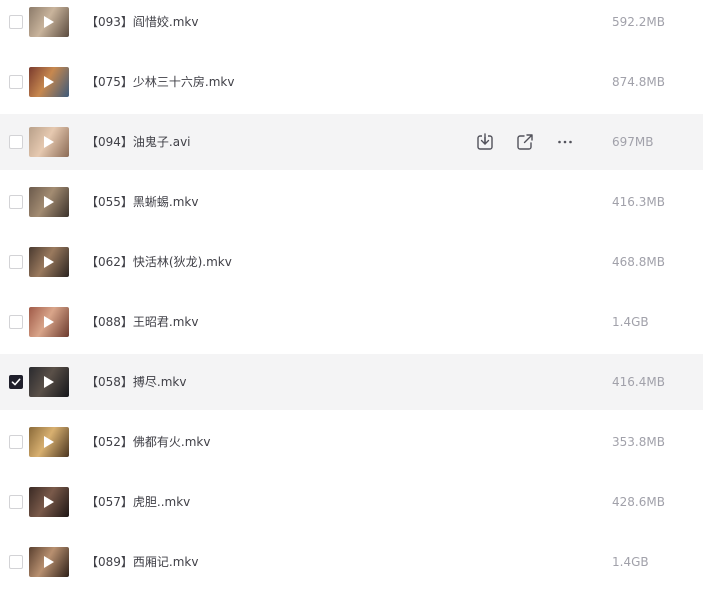 The image size is (703, 590). What do you see at coordinates (159, 262) in the screenshot?
I see `file-name: 【062】快活林(狄龙).mkv` at bounding box center [159, 262].